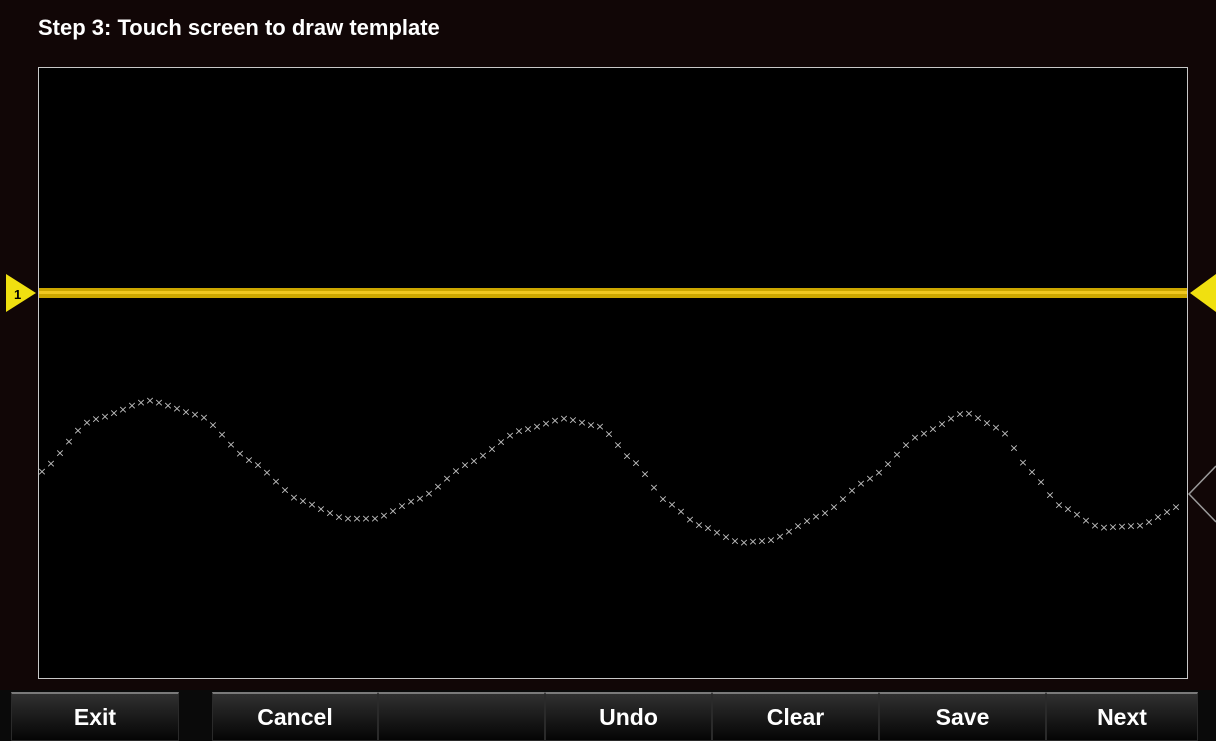 The image size is (1216, 741). Describe the element at coordinates (295, 716) in the screenshot. I see `cancel-button: Cancel` at that location.